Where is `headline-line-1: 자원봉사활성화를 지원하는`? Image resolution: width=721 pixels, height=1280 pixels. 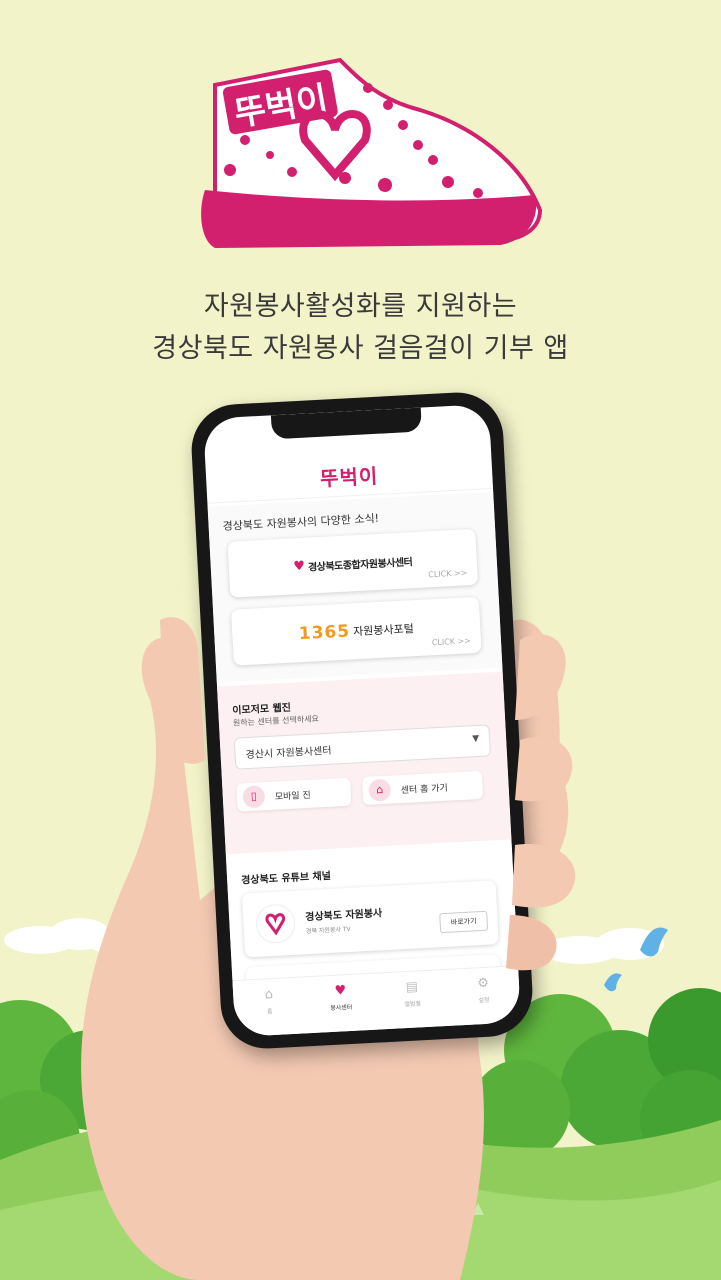 headline-line-1: 자원봉사활성화를 지원하는 is located at coordinates (360, 306).